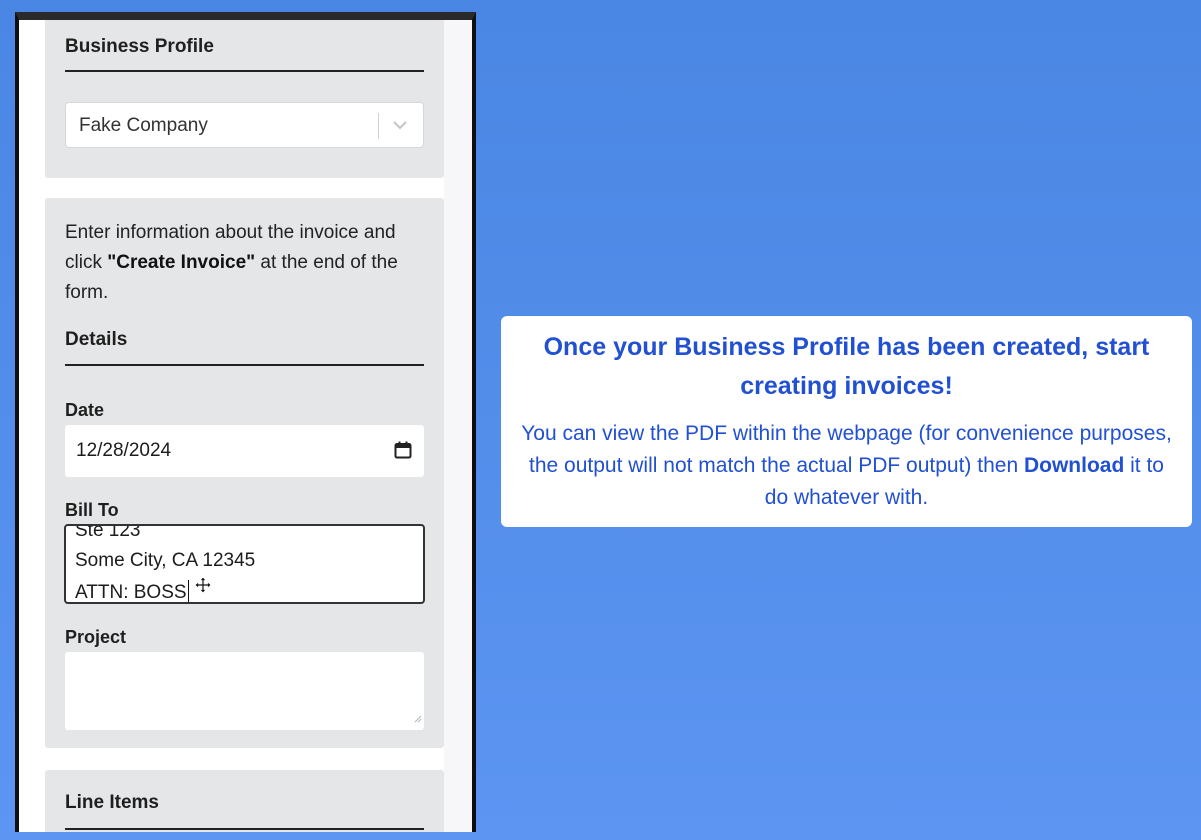 The height and width of the screenshot is (840, 1201). Describe the element at coordinates (96, 637) in the screenshot. I see `project-label: Project` at that location.